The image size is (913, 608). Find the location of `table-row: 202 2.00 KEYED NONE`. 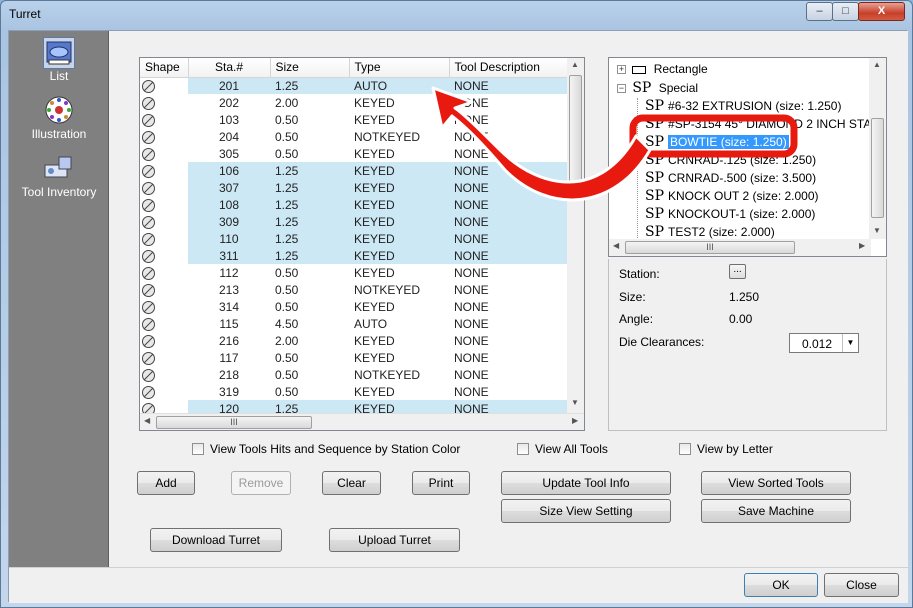

table-row: 202 2.00 KEYED NONE is located at coordinates (362, 102).